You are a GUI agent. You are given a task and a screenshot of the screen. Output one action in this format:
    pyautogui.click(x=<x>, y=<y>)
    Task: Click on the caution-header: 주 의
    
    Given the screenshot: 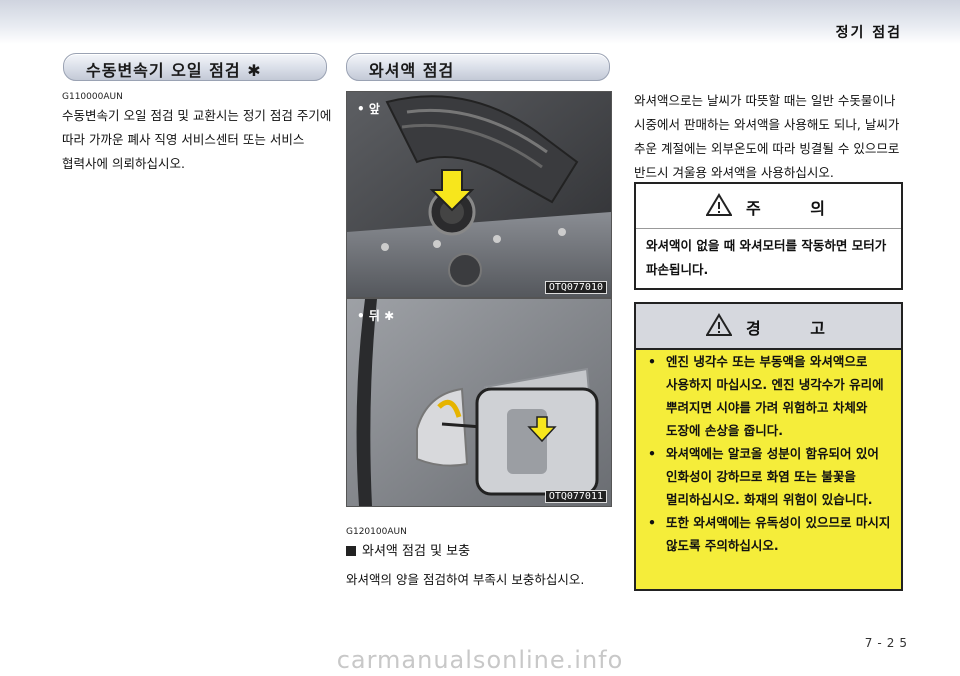 What is the action you would take?
    pyautogui.click(x=768, y=206)
    